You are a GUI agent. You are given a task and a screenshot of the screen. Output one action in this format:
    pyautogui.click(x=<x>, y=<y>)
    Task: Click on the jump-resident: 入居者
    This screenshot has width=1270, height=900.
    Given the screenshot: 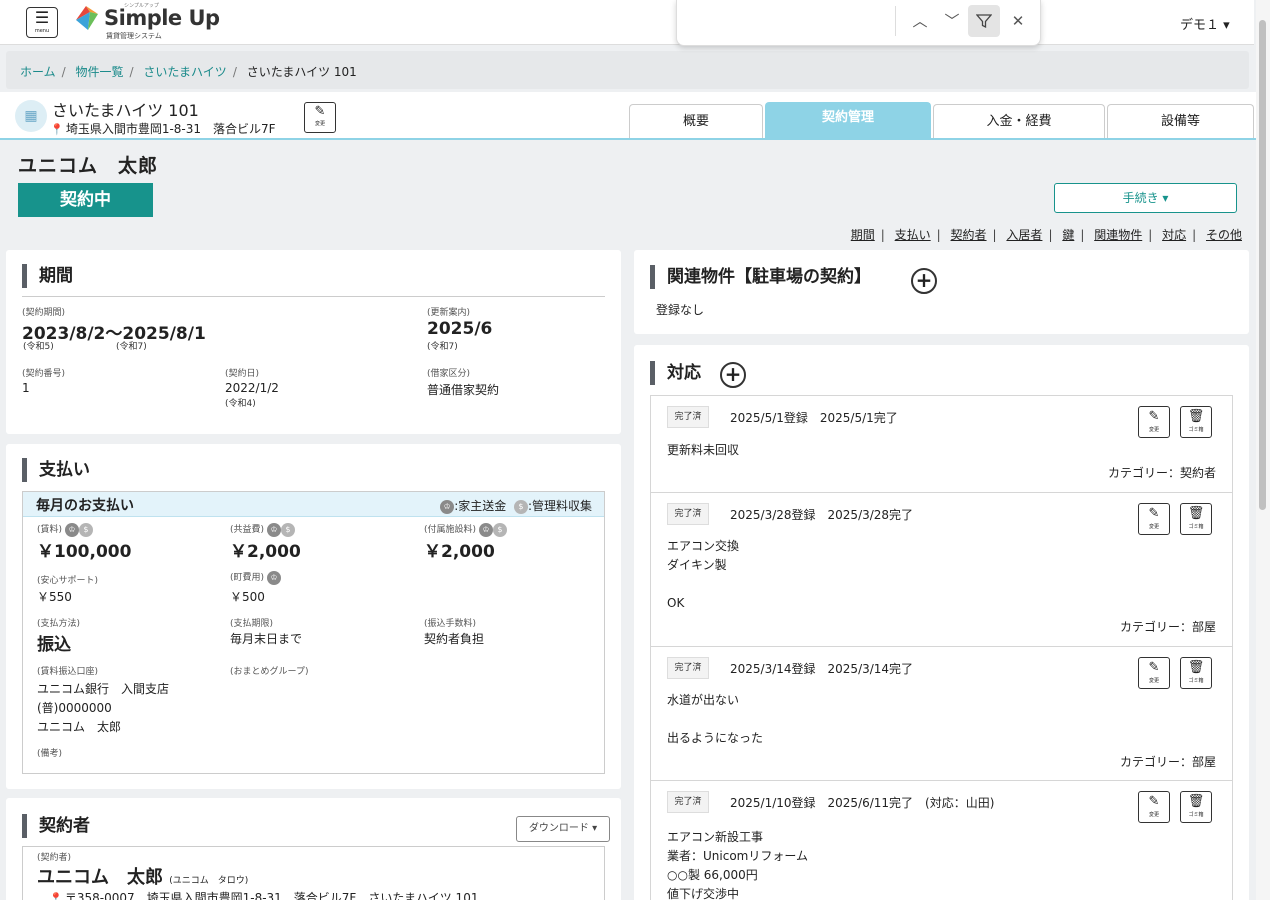 What is the action you would take?
    pyautogui.click(x=1024, y=235)
    